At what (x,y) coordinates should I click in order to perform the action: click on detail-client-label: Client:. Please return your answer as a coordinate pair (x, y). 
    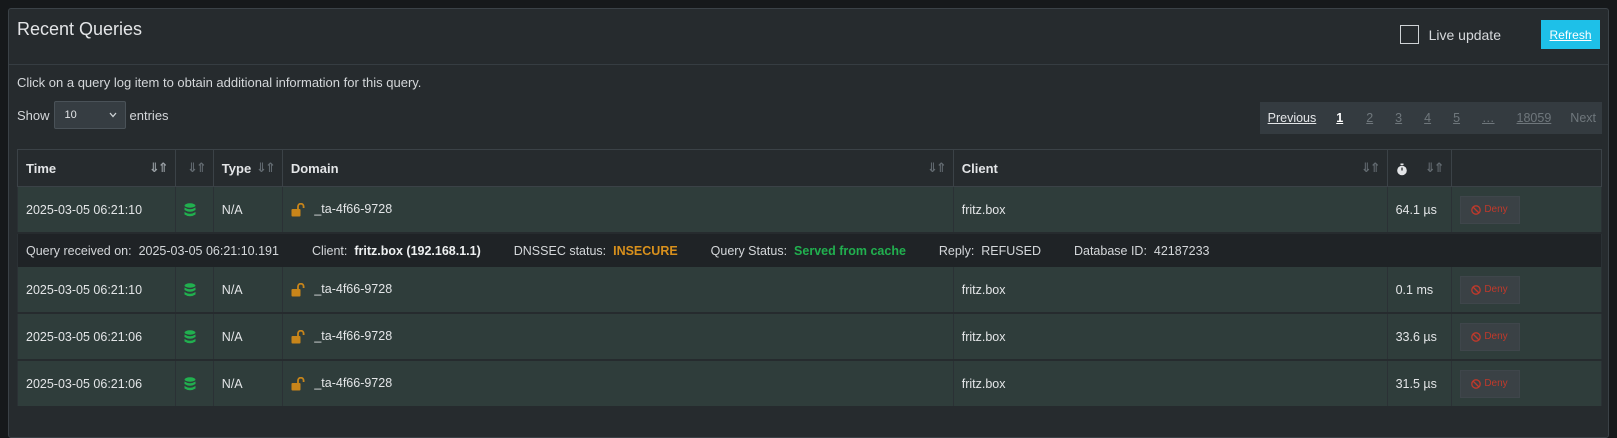
    Looking at the image, I should click on (329, 250).